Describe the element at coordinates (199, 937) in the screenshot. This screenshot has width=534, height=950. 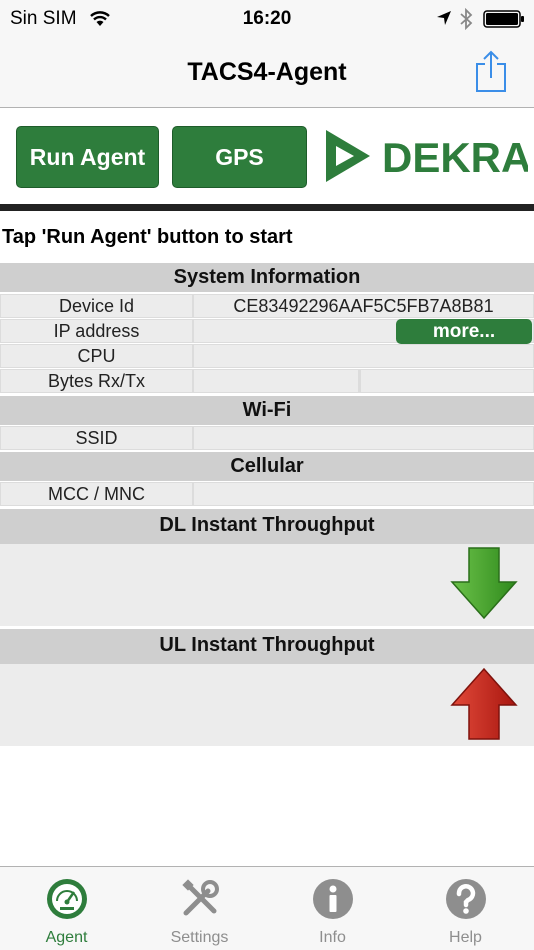
I see `tab-settings-label: Settings` at that location.